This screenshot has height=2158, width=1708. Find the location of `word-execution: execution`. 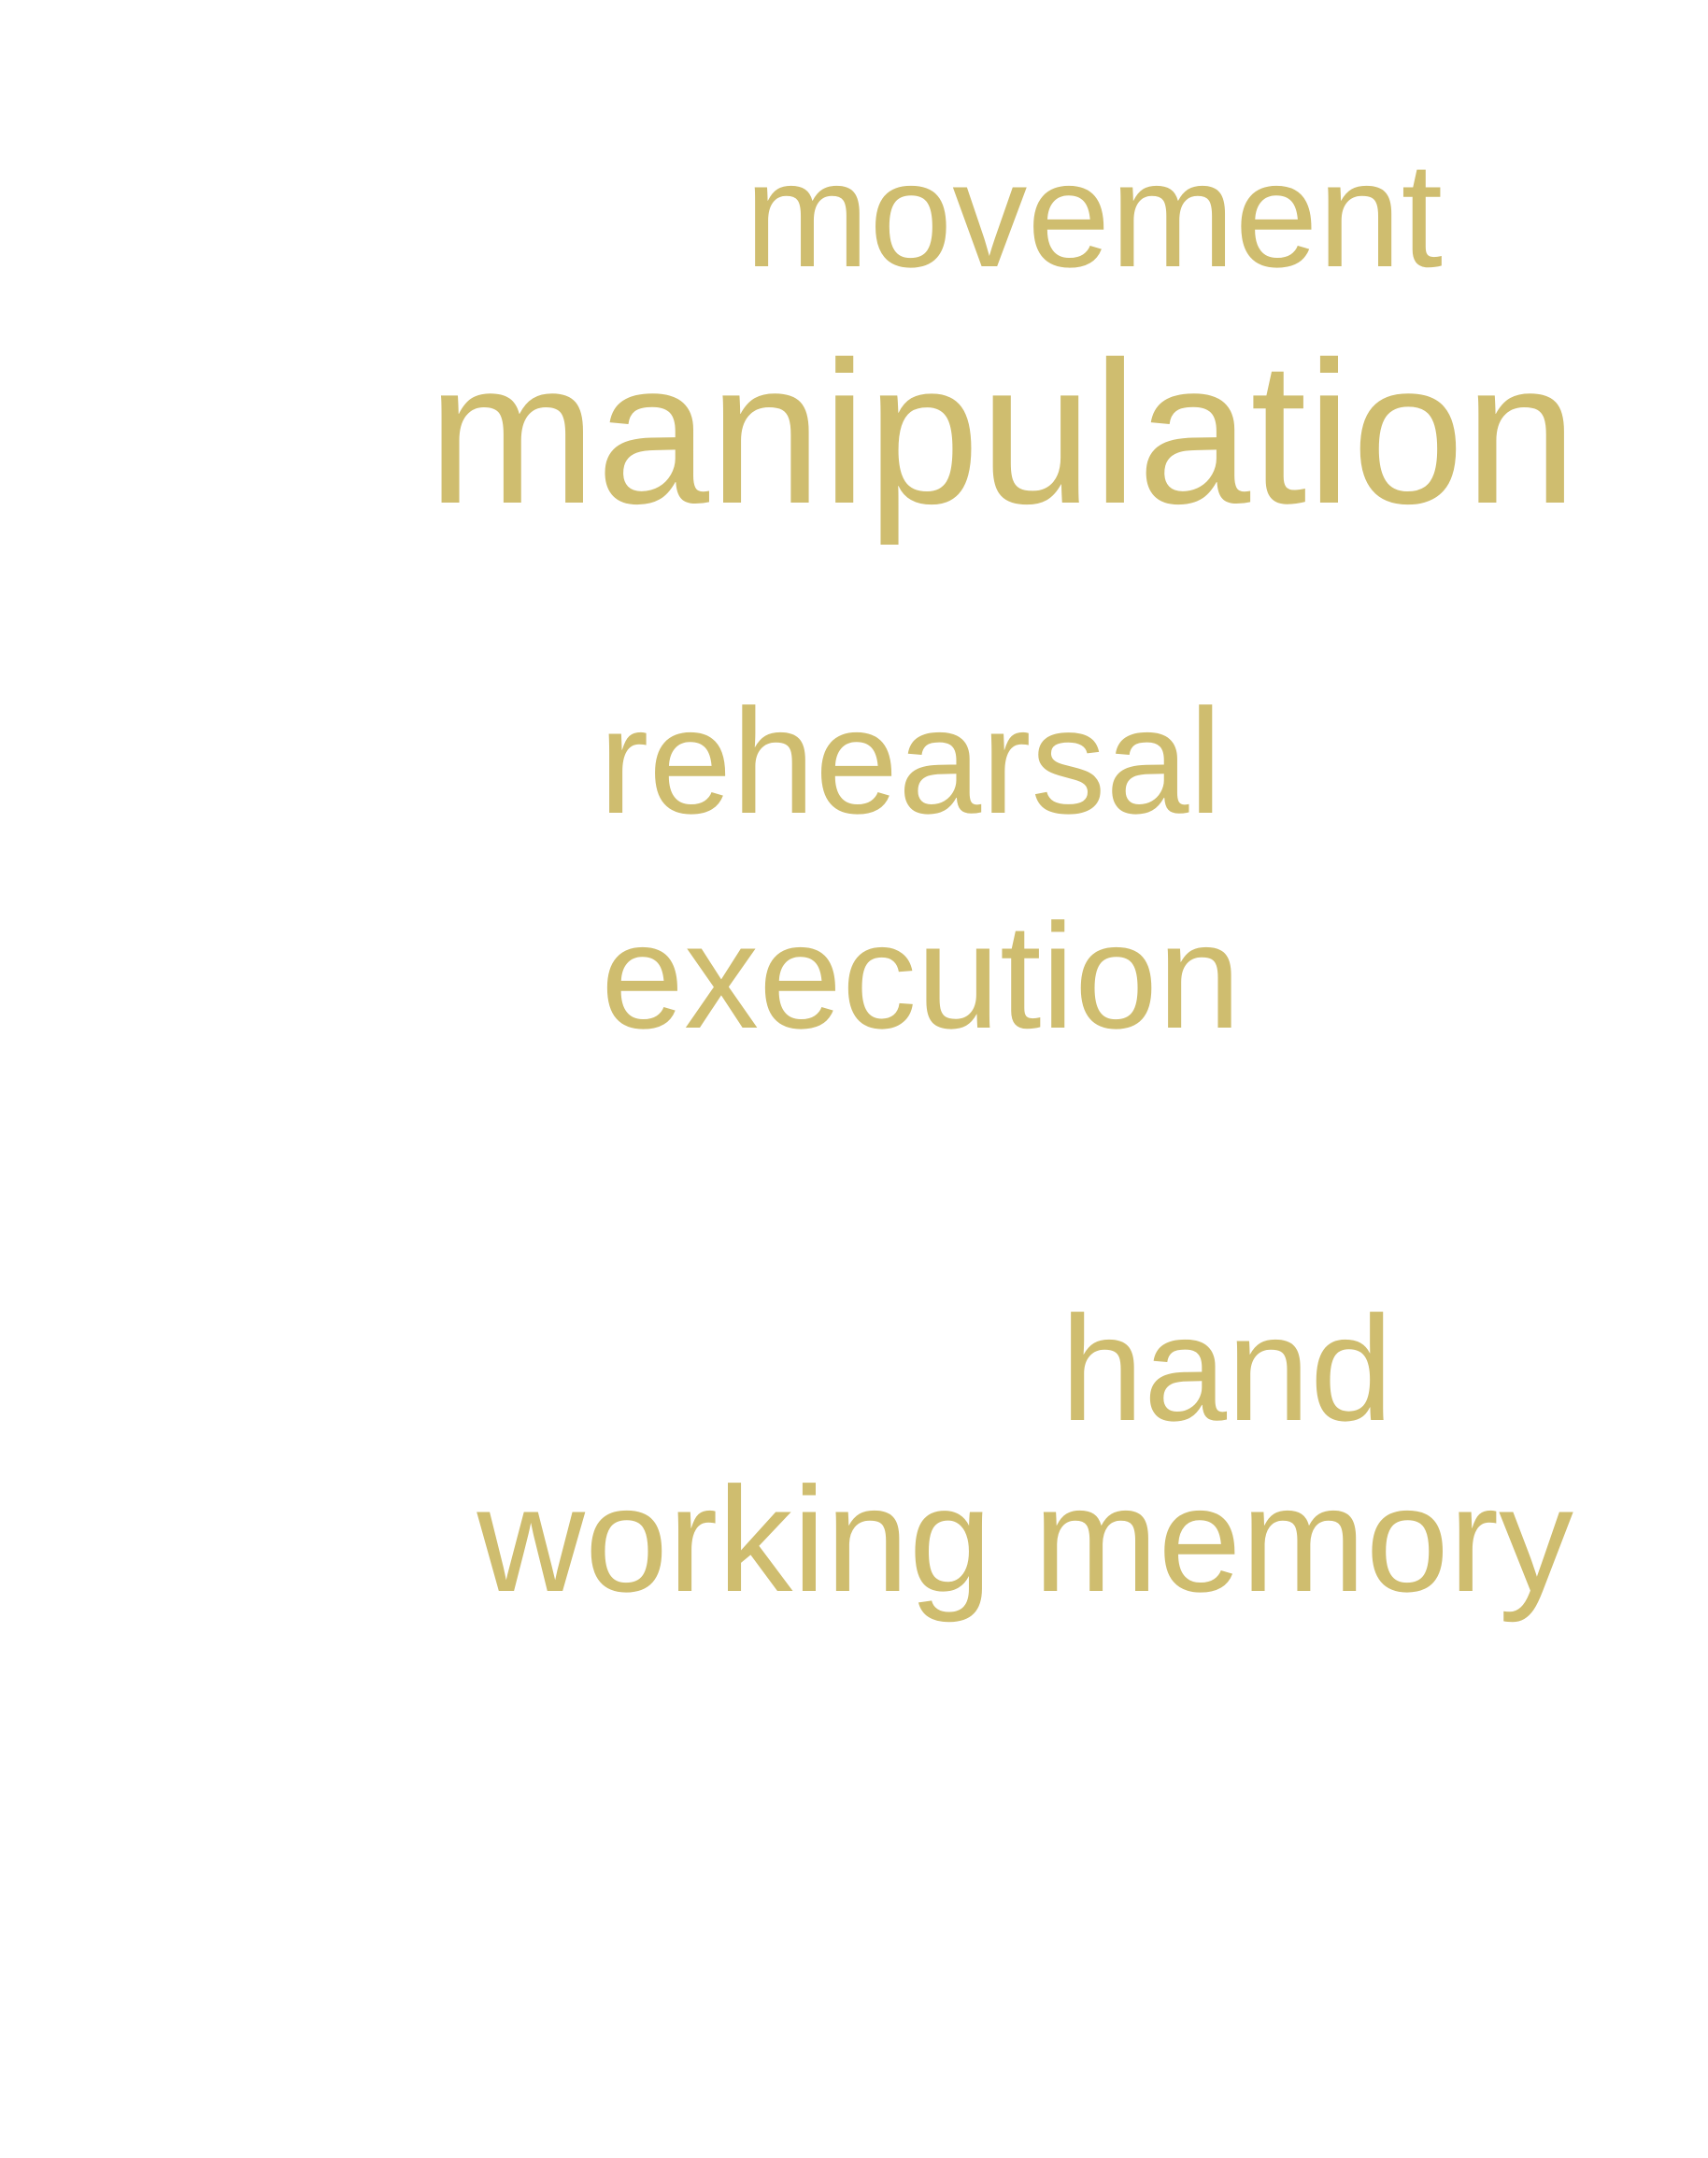

word-execution: execution is located at coordinates (921, 976).